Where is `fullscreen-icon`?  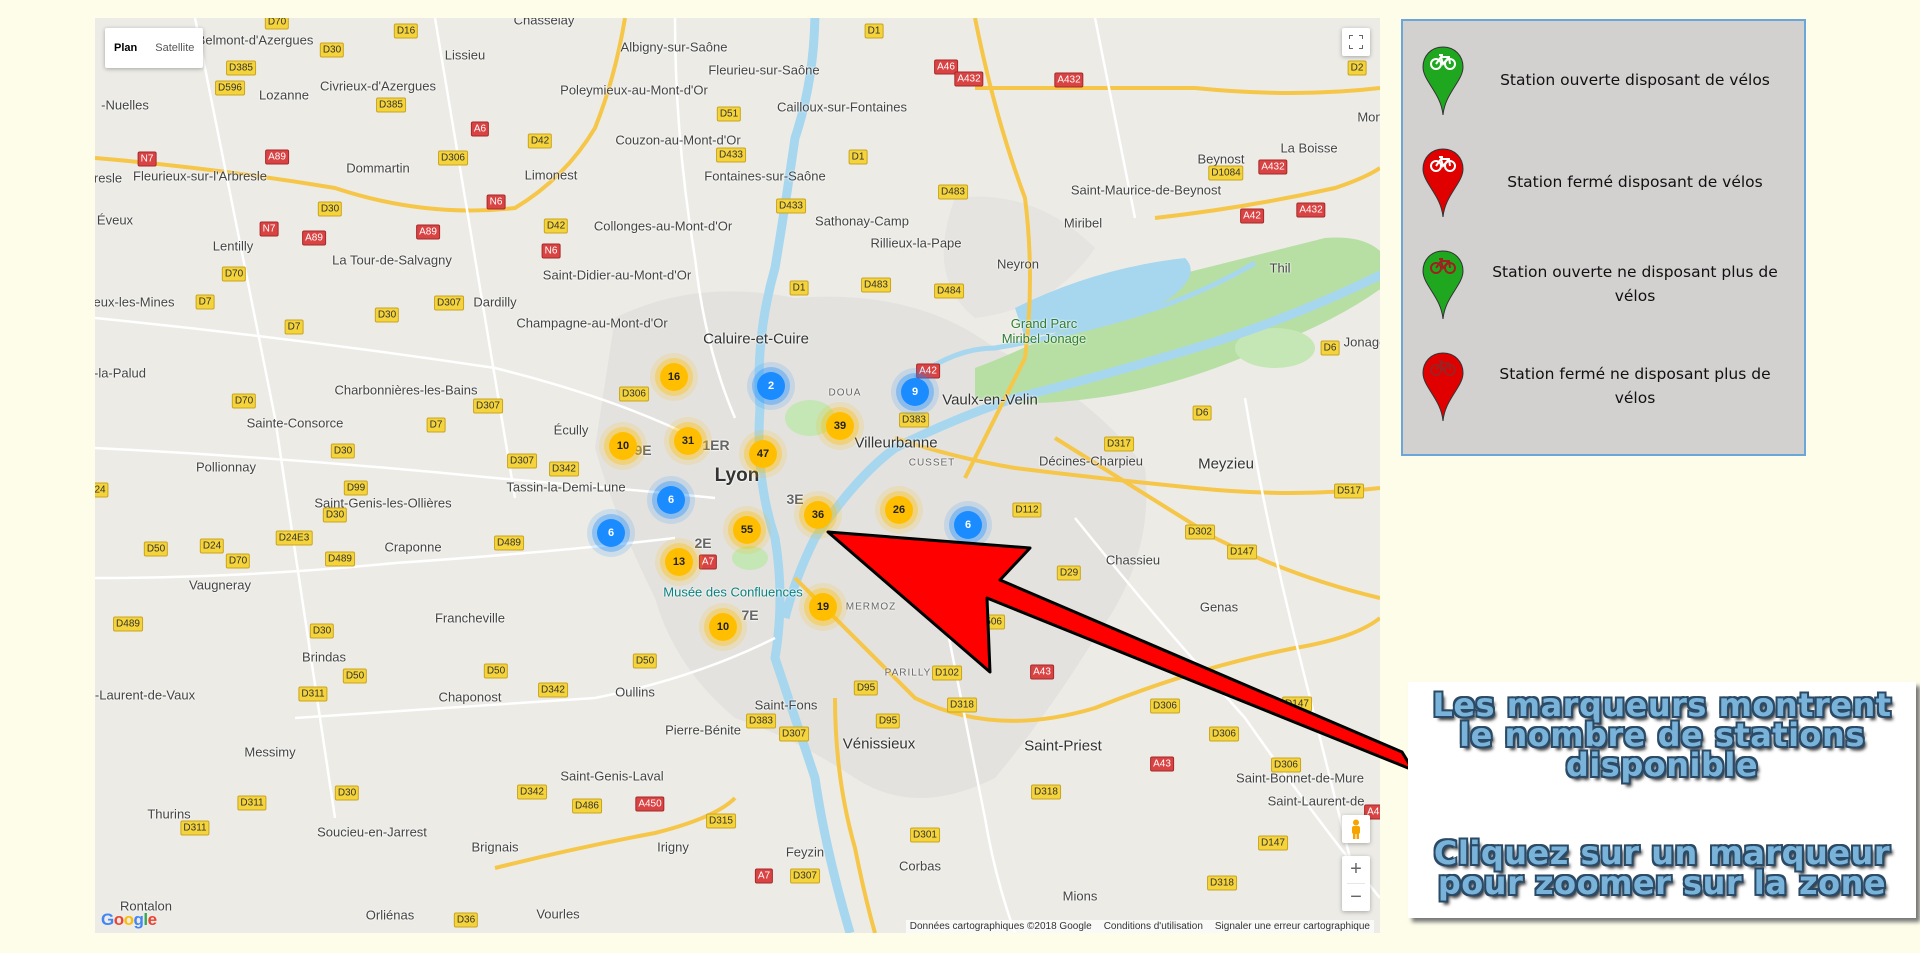 fullscreen-icon is located at coordinates (1356, 42).